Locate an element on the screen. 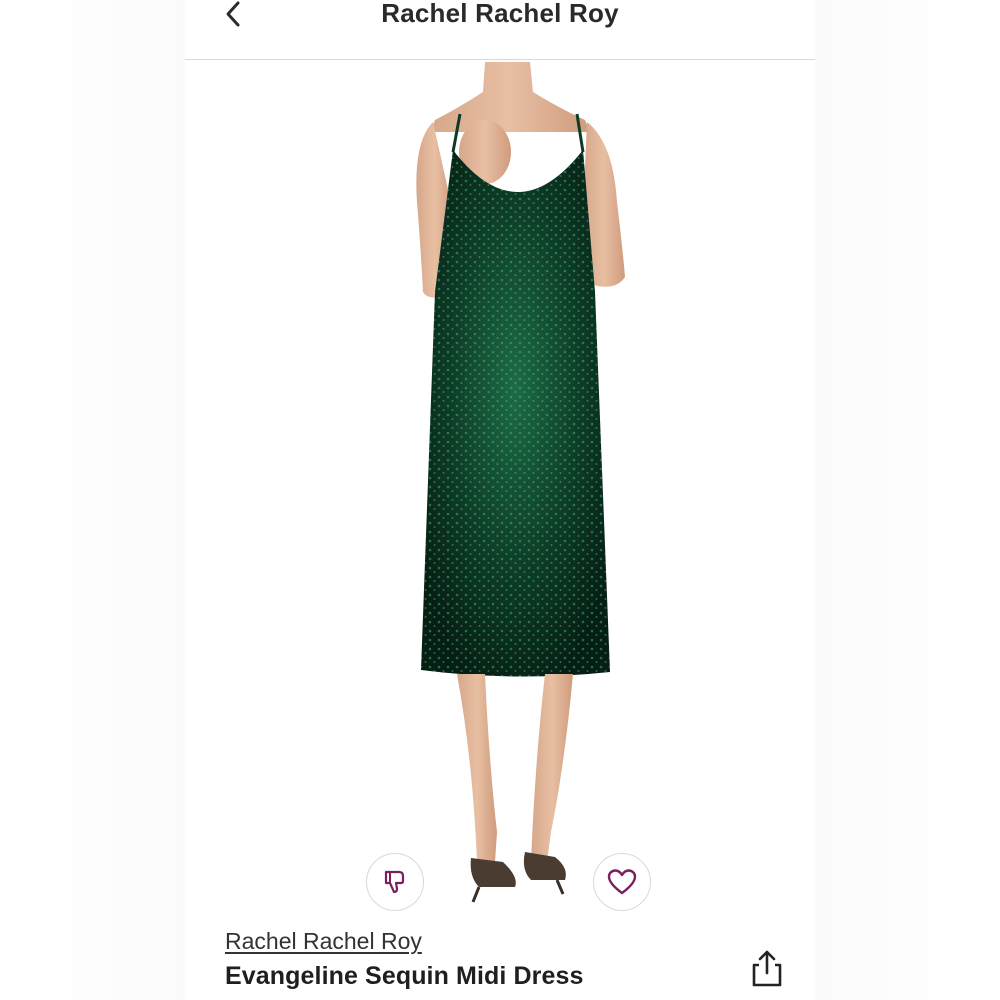 This screenshot has width=1000, height=1000. top-bar: Rachel Rachel Roy is located at coordinates (500, 30).